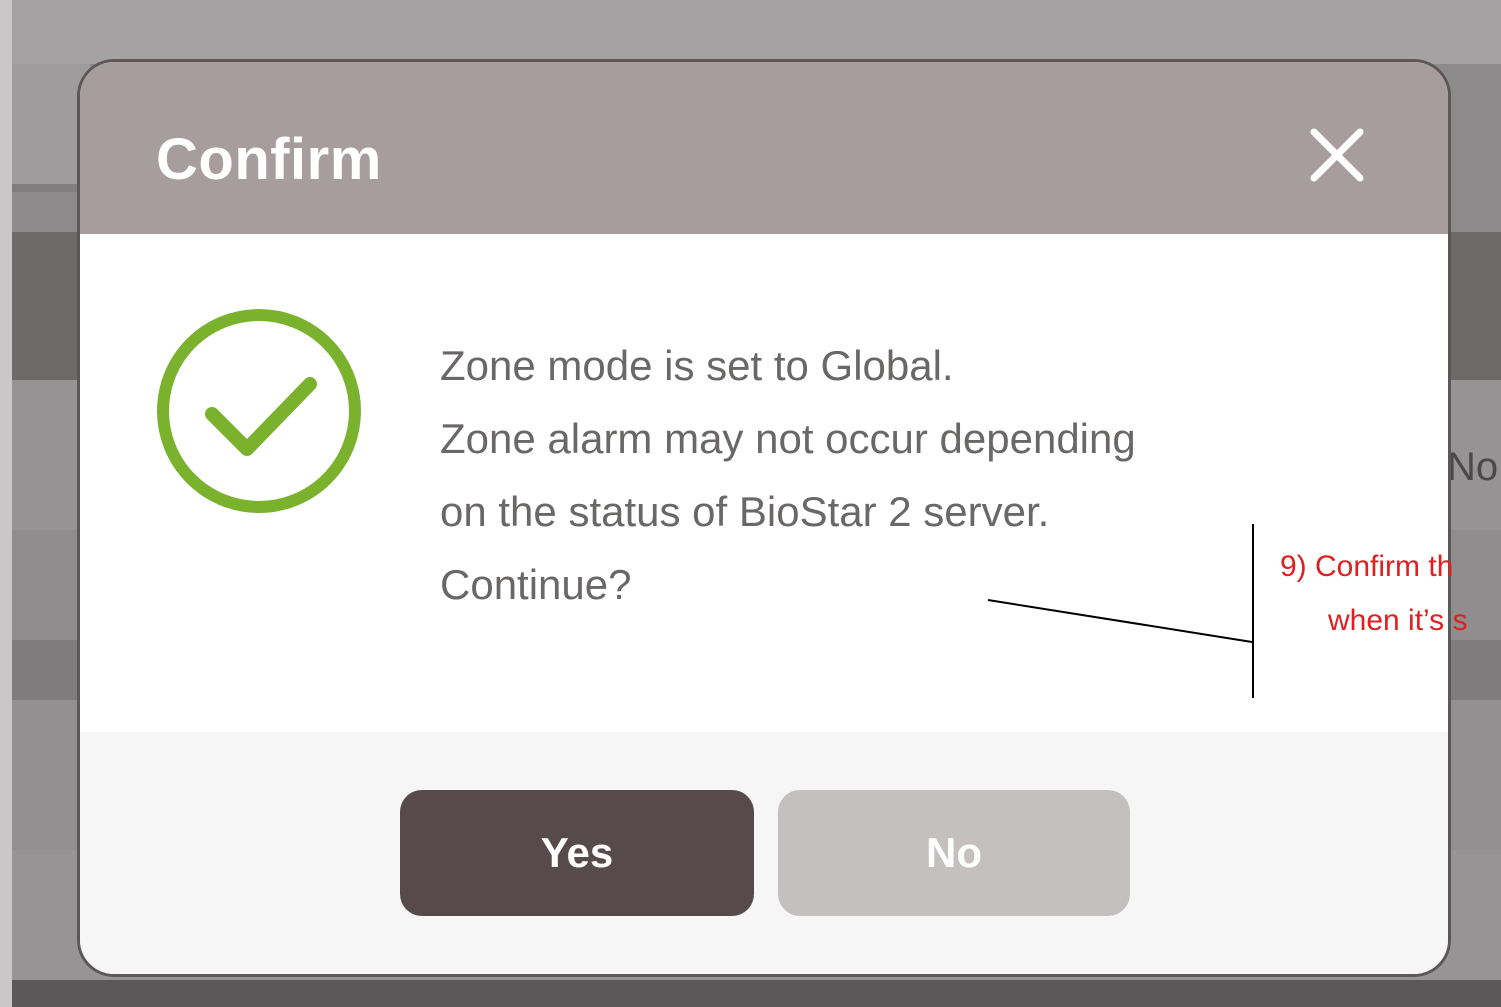 The width and height of the screenshot is (1501, 1007). I want to click on close-icon, so click(1337, 155).